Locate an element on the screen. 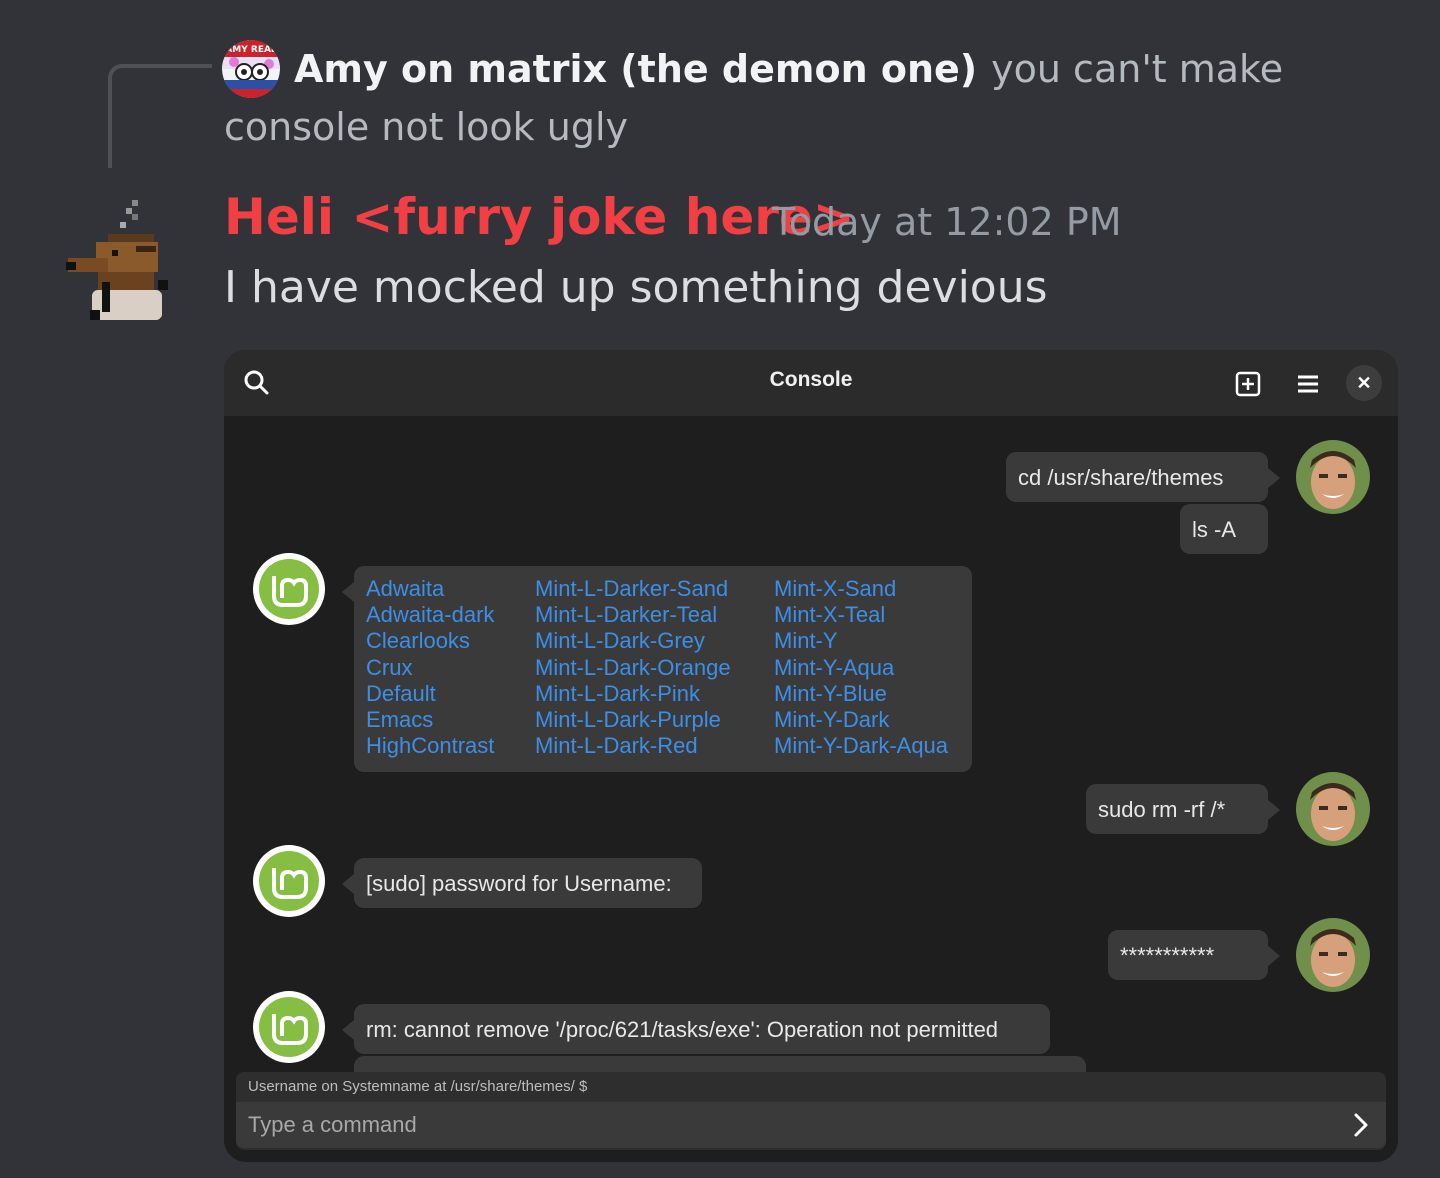 The image size is (1440, 1178). command-bubble: *********** is located at coordinates (1194, 955).